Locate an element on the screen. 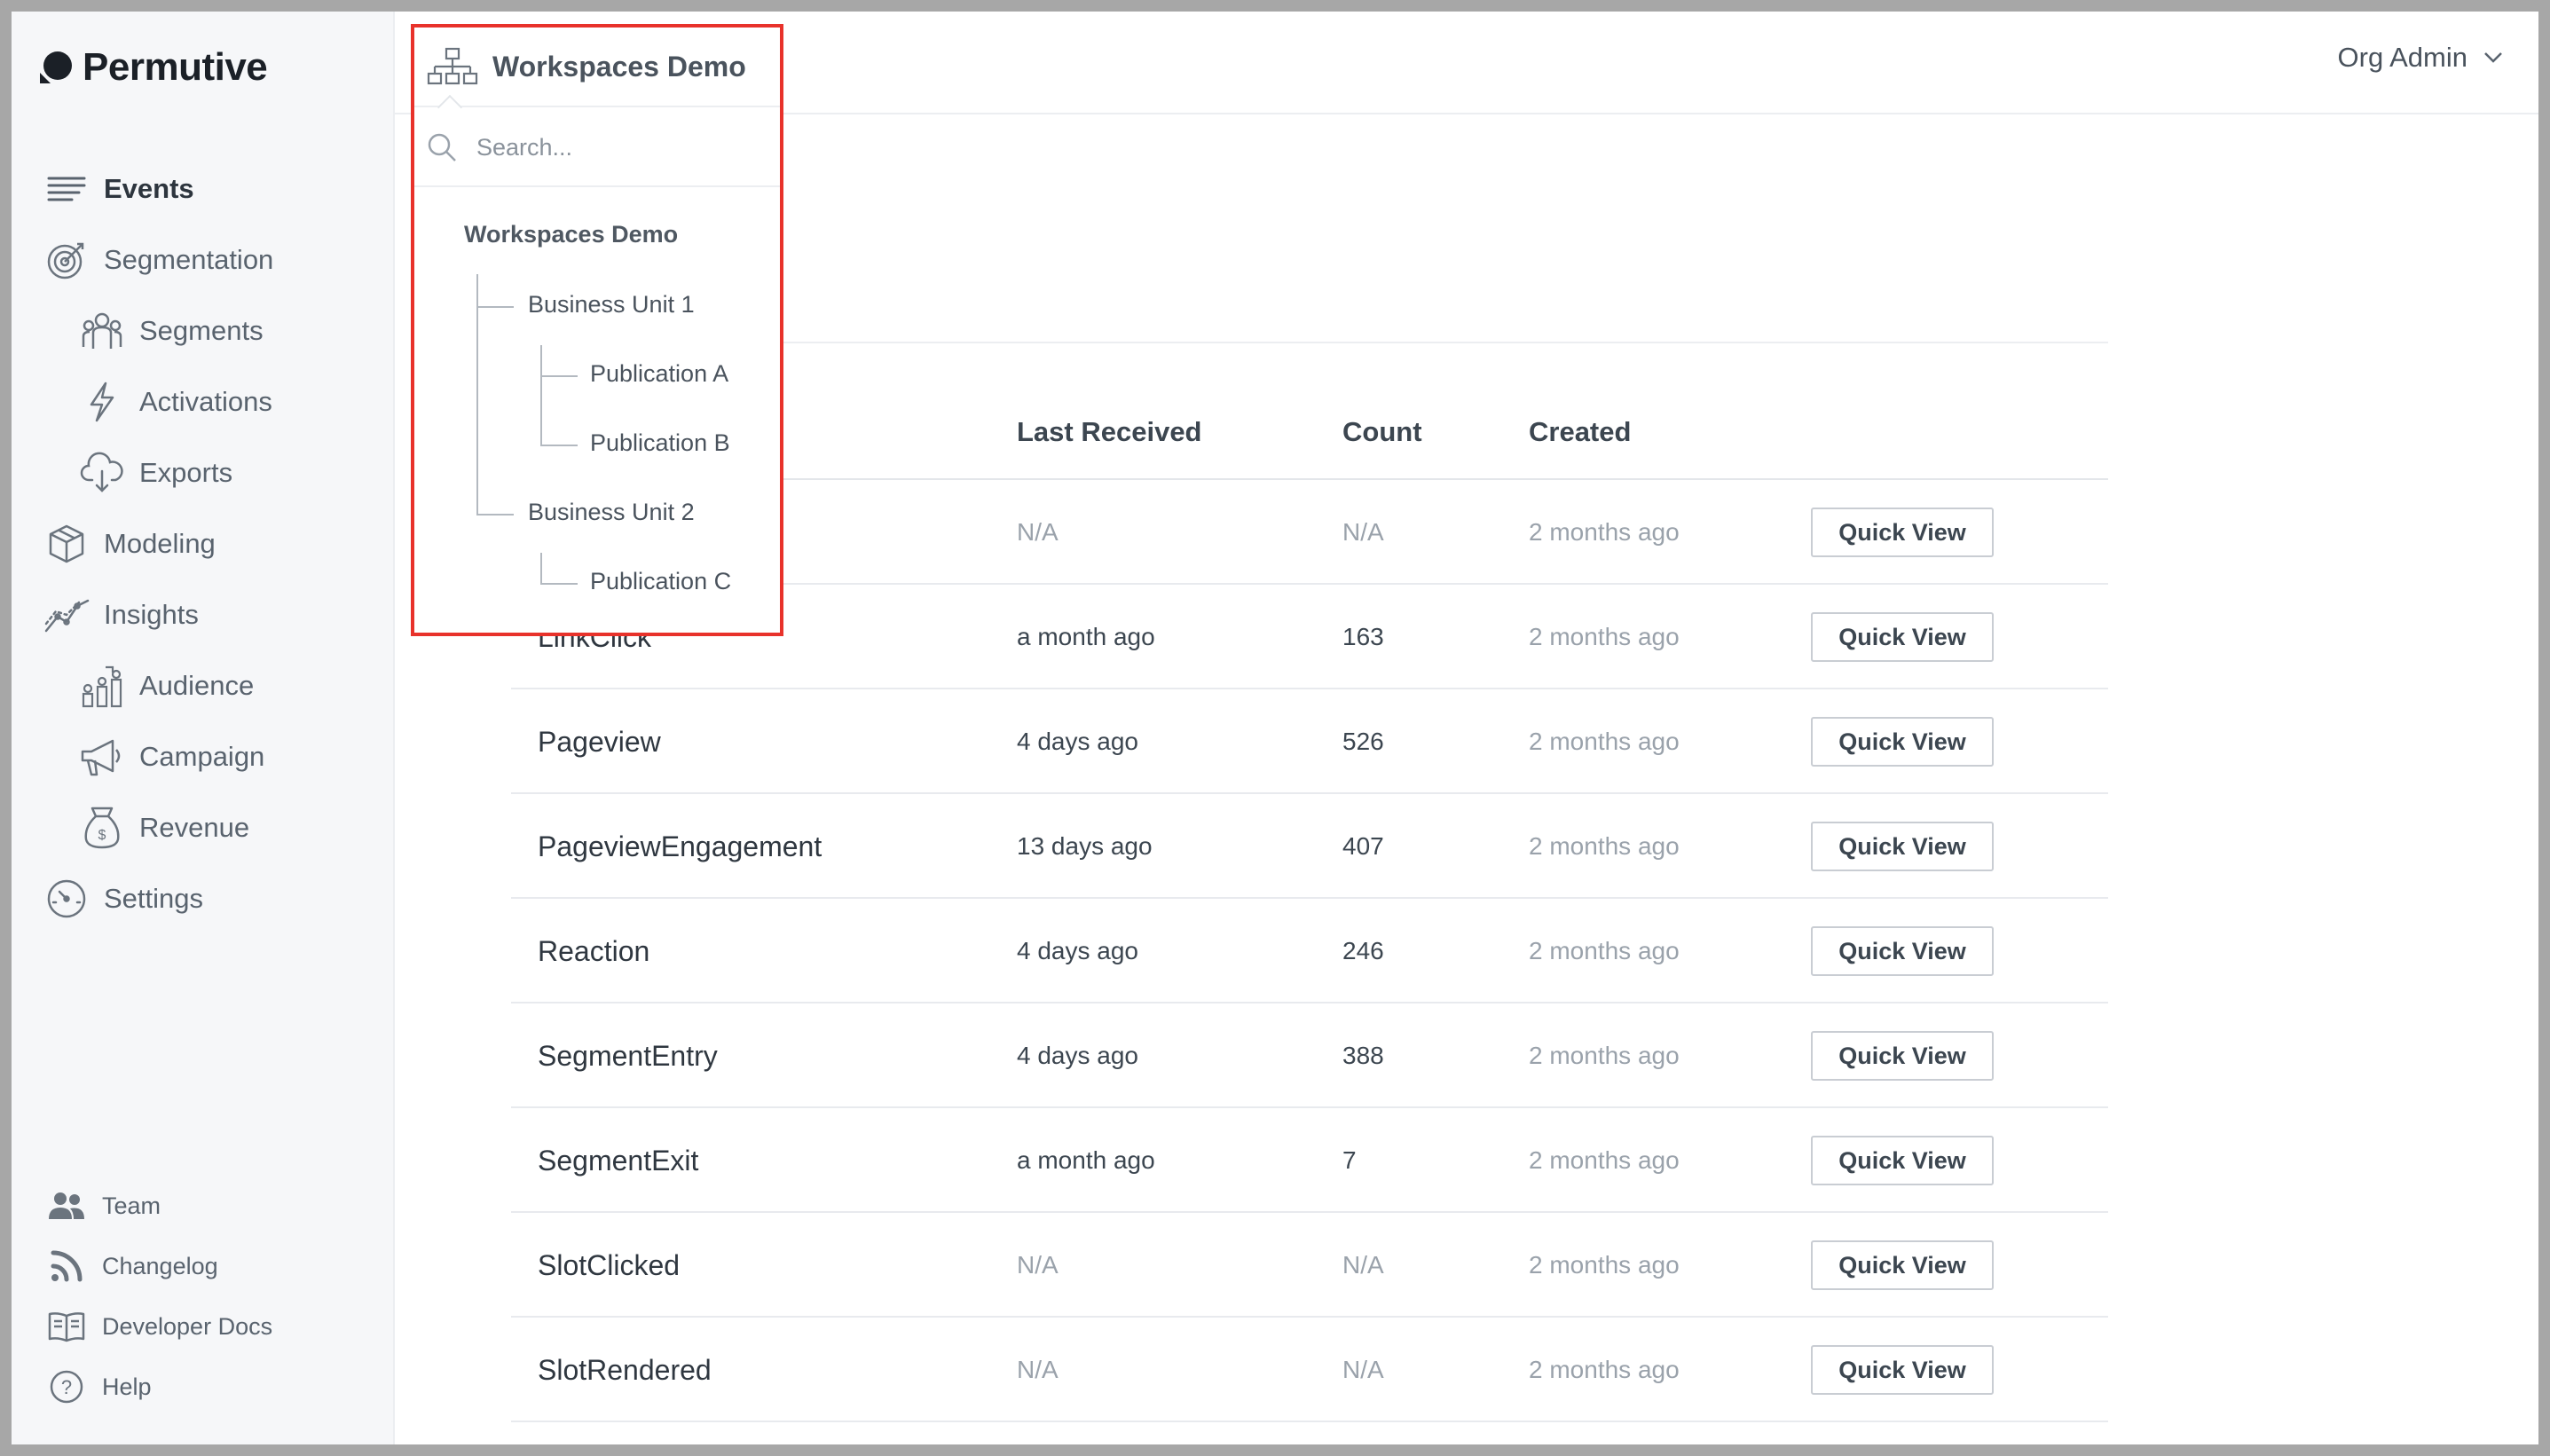 The image size is (2550, 1456). team-icon is located at coordinates (66, 1205).